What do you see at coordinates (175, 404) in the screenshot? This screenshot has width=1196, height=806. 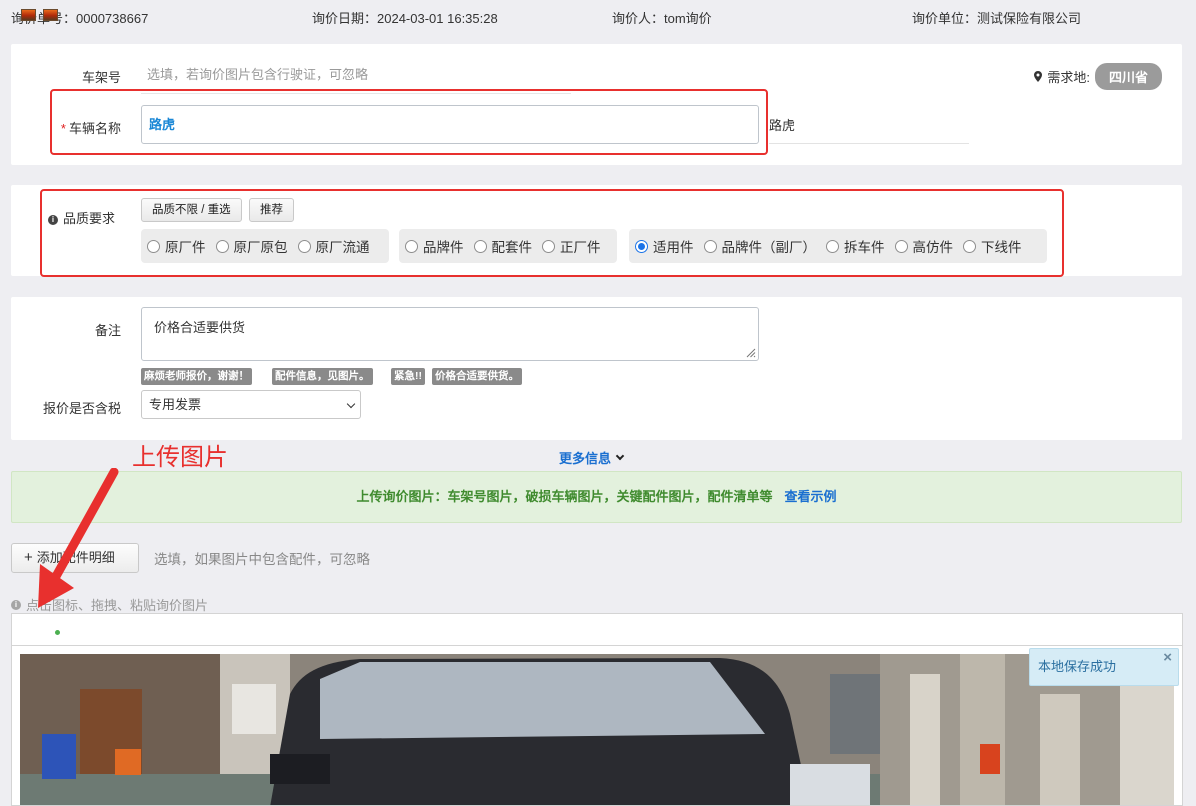 I see `tax-selected-value: 专用发票` at bounding box center [175, 404].